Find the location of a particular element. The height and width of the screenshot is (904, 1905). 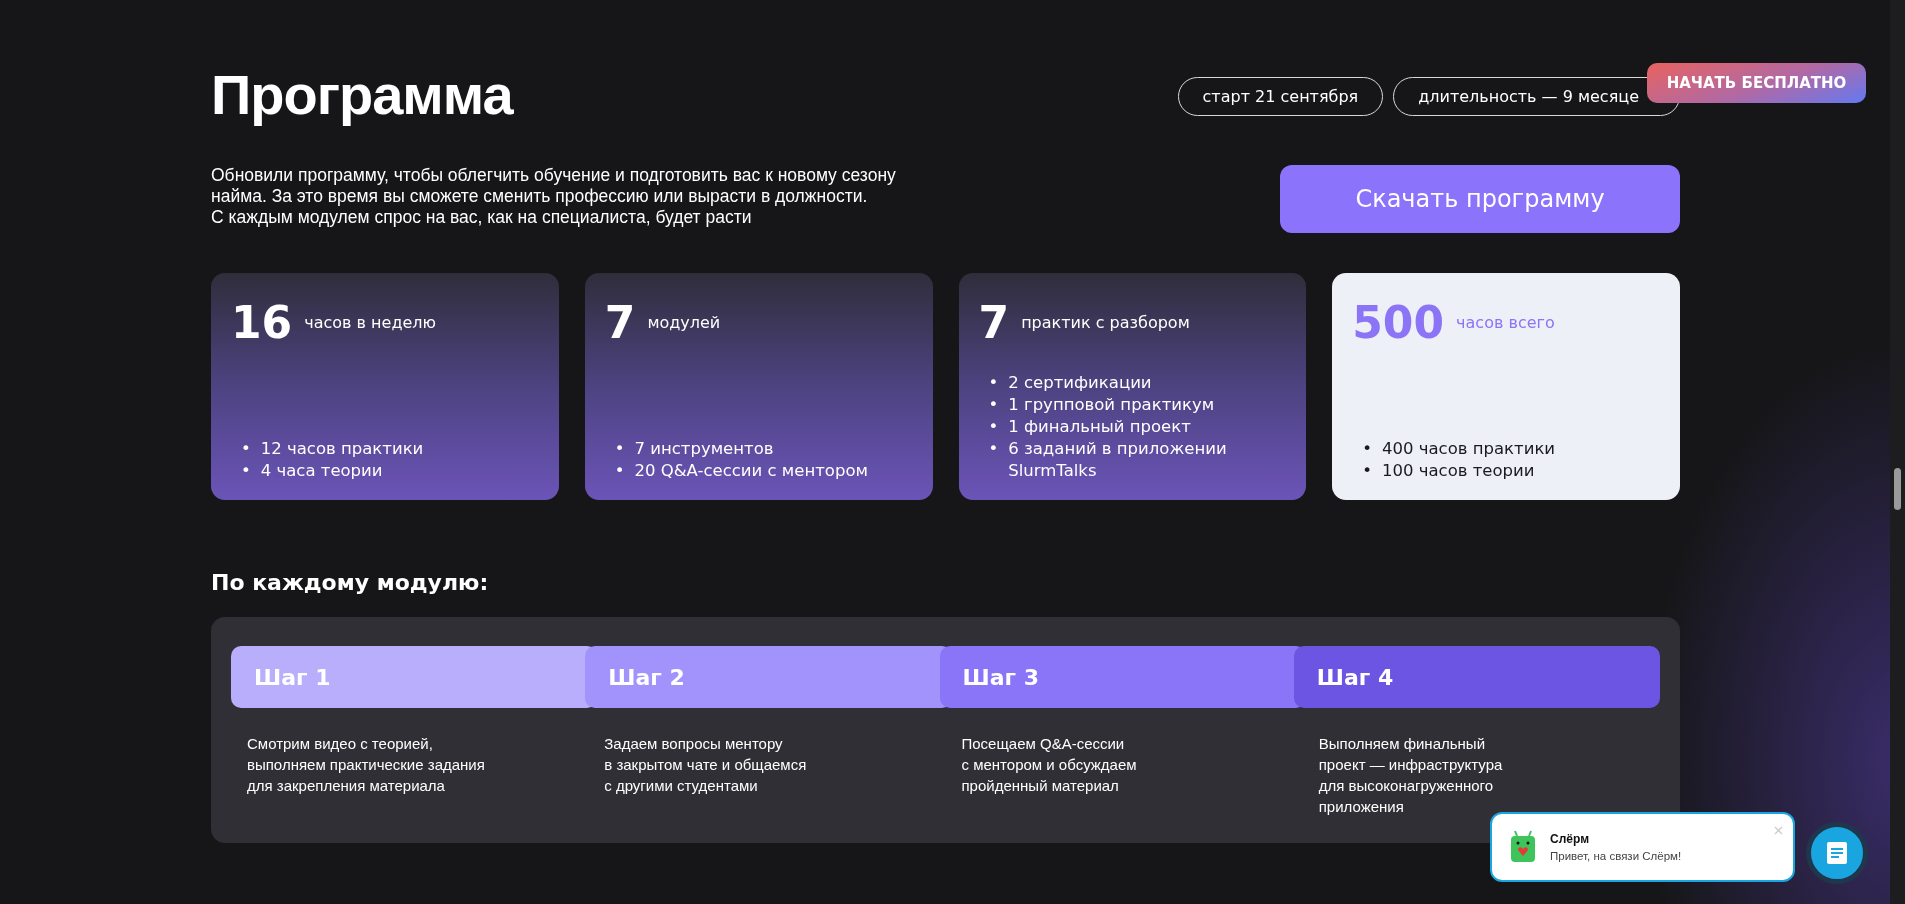

scrollbar-thumb is located at coordinates (1897, 489).